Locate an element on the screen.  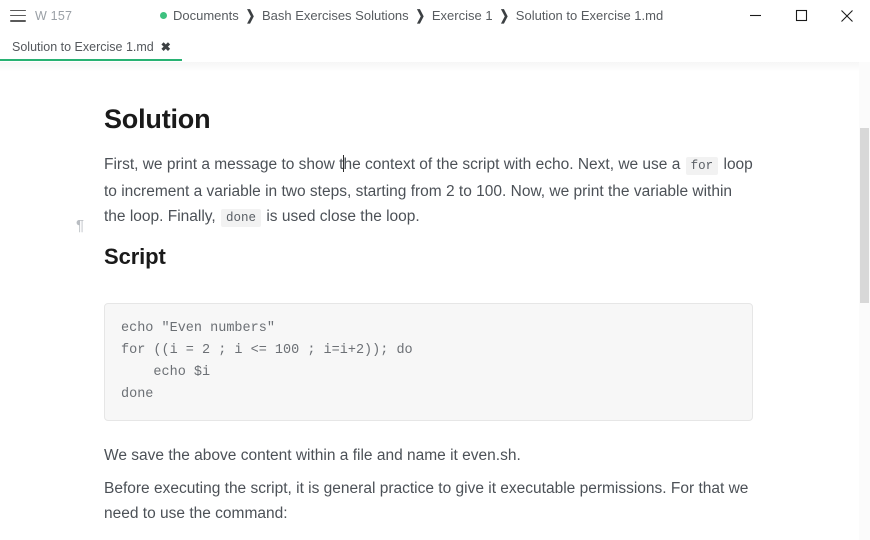
paragraph-text-part-1: First, we print a message to show t is located at coordinates (224, 164).